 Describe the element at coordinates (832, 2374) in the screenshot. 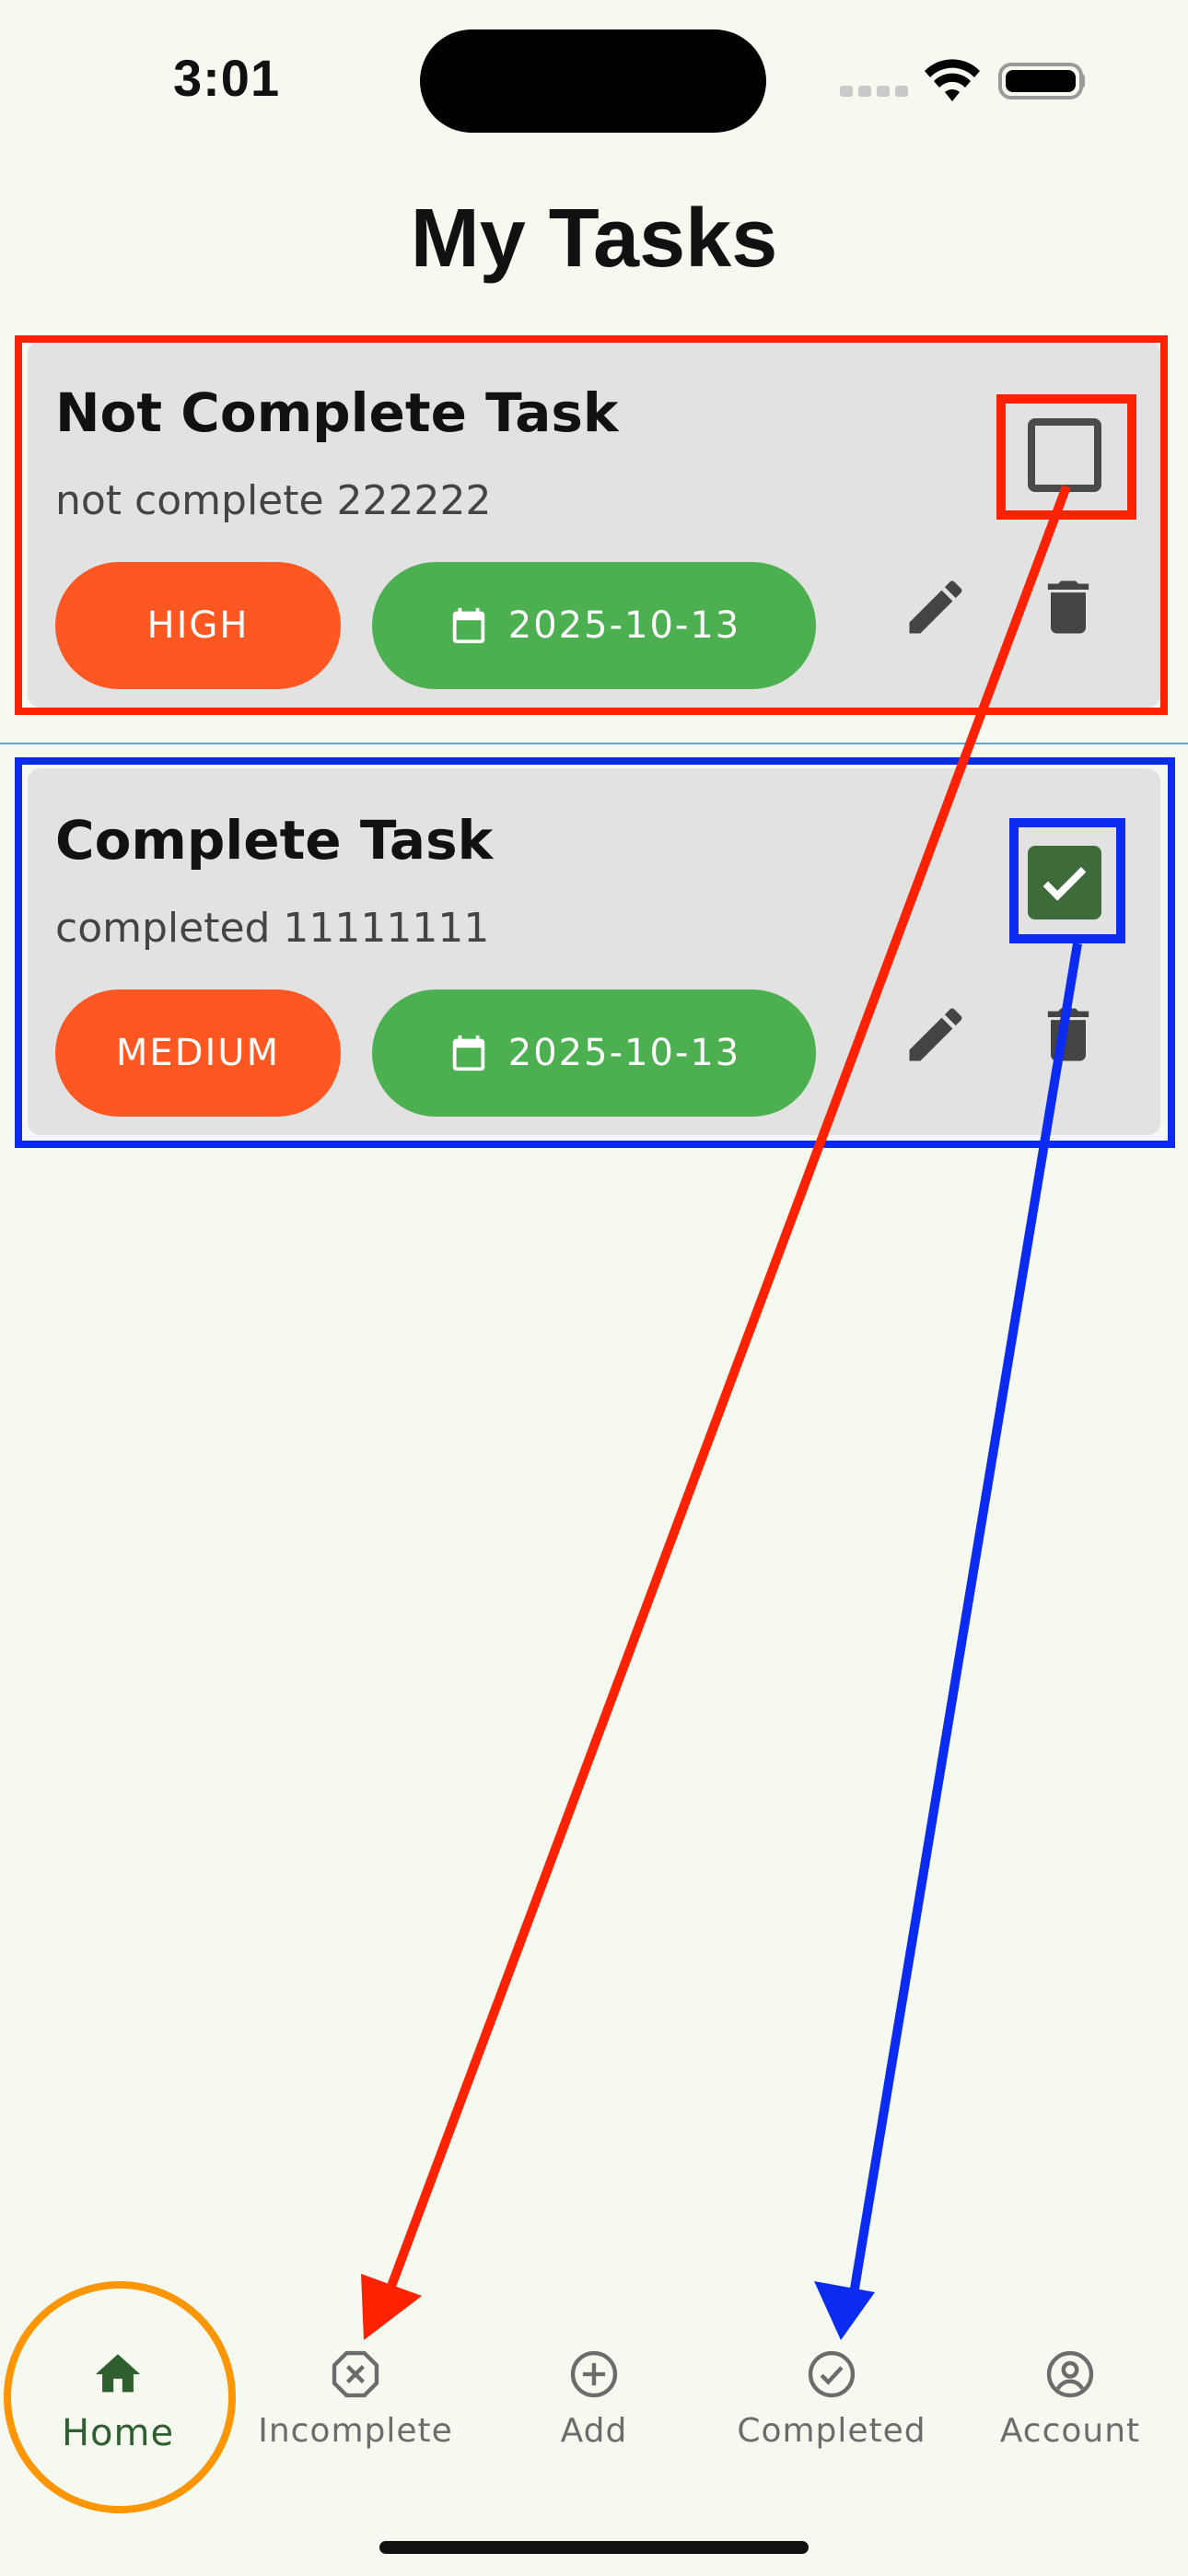

I see `check-circle-icon` at that location.